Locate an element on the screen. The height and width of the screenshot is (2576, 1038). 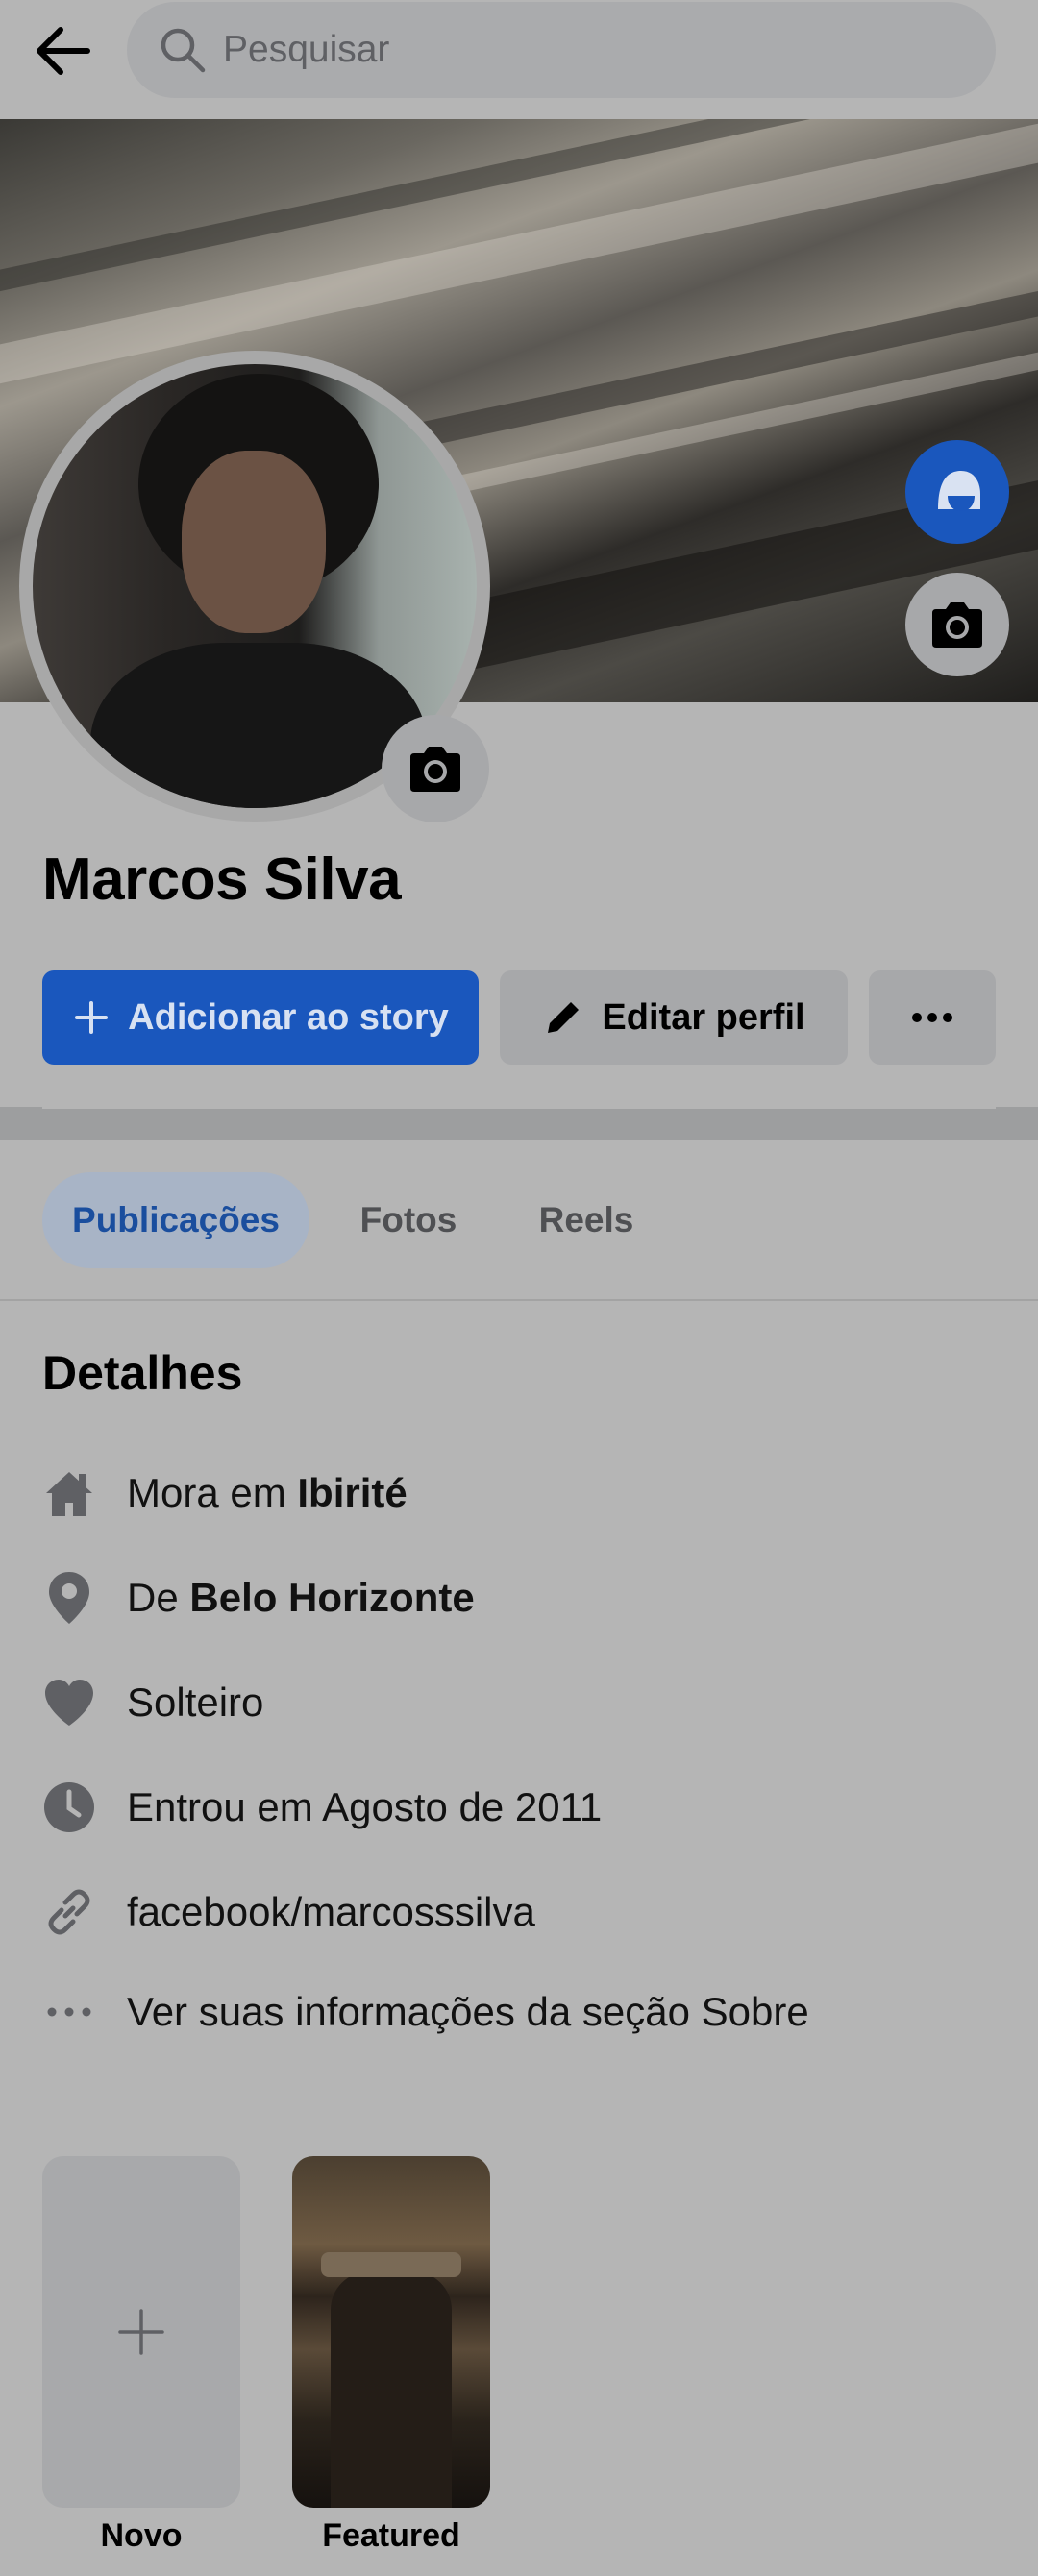
back-button is located at coordinates (62, 51).